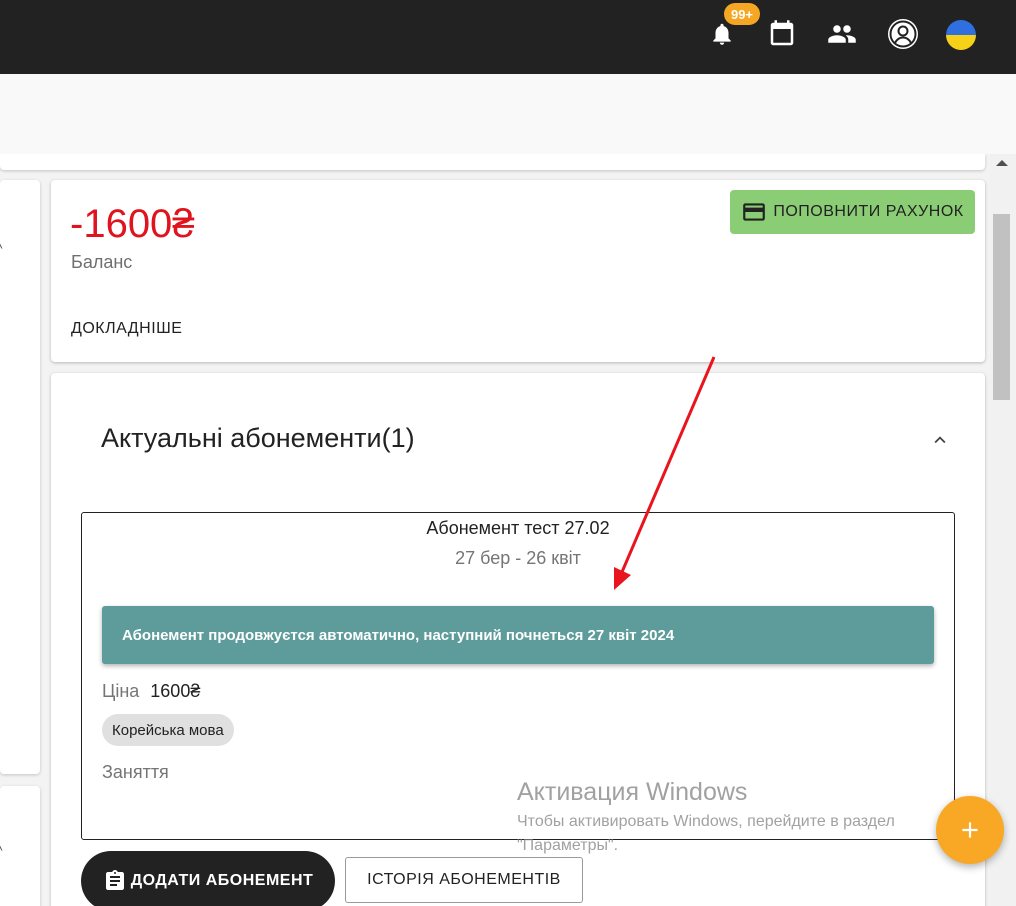  Describe the element at coordinates (135, 772) in the screenshot. I see `lessons-label: Заняття` at that location.